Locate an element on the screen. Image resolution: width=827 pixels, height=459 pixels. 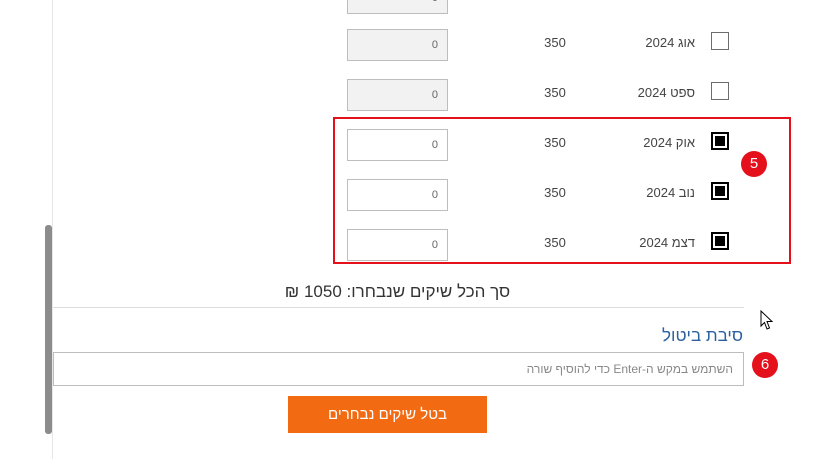
divider is located at coordinates (398, 307).